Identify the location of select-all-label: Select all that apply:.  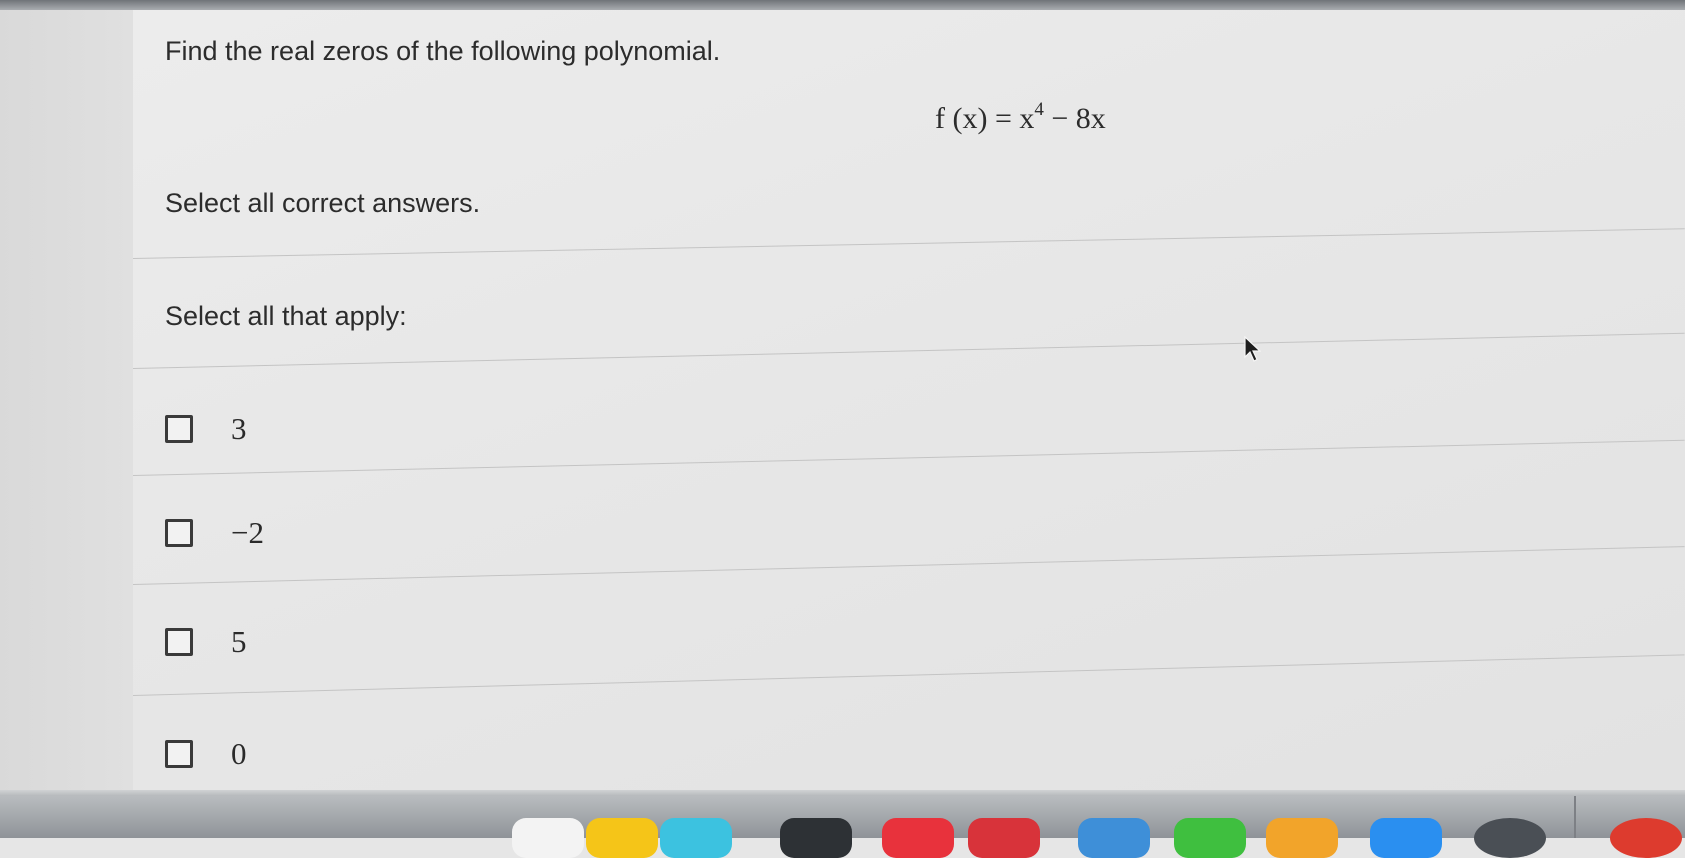
(286, 316).